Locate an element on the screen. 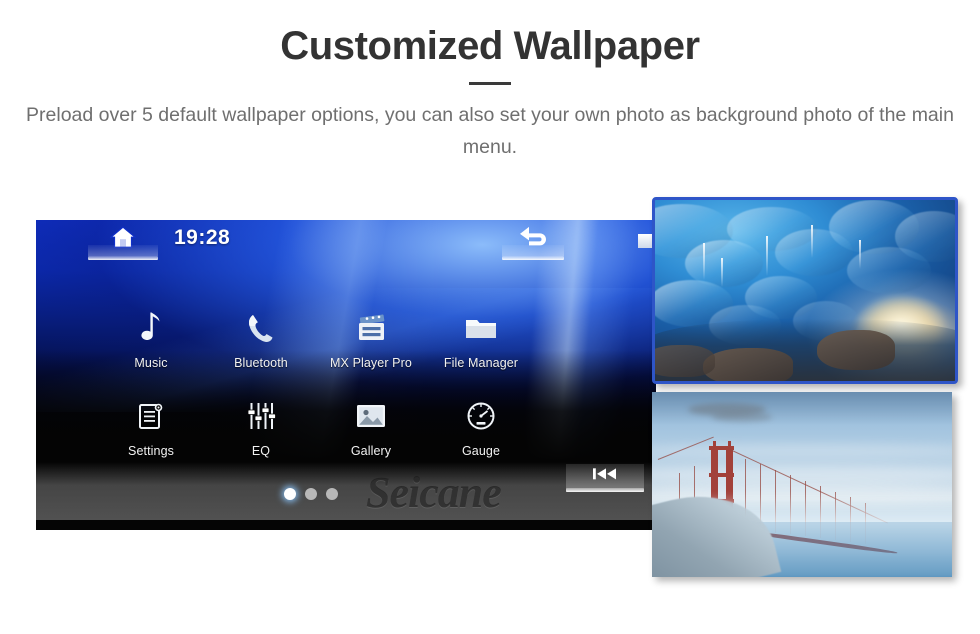  bridge-tower-crossbeam-mid is located at coordinates (722, 475).